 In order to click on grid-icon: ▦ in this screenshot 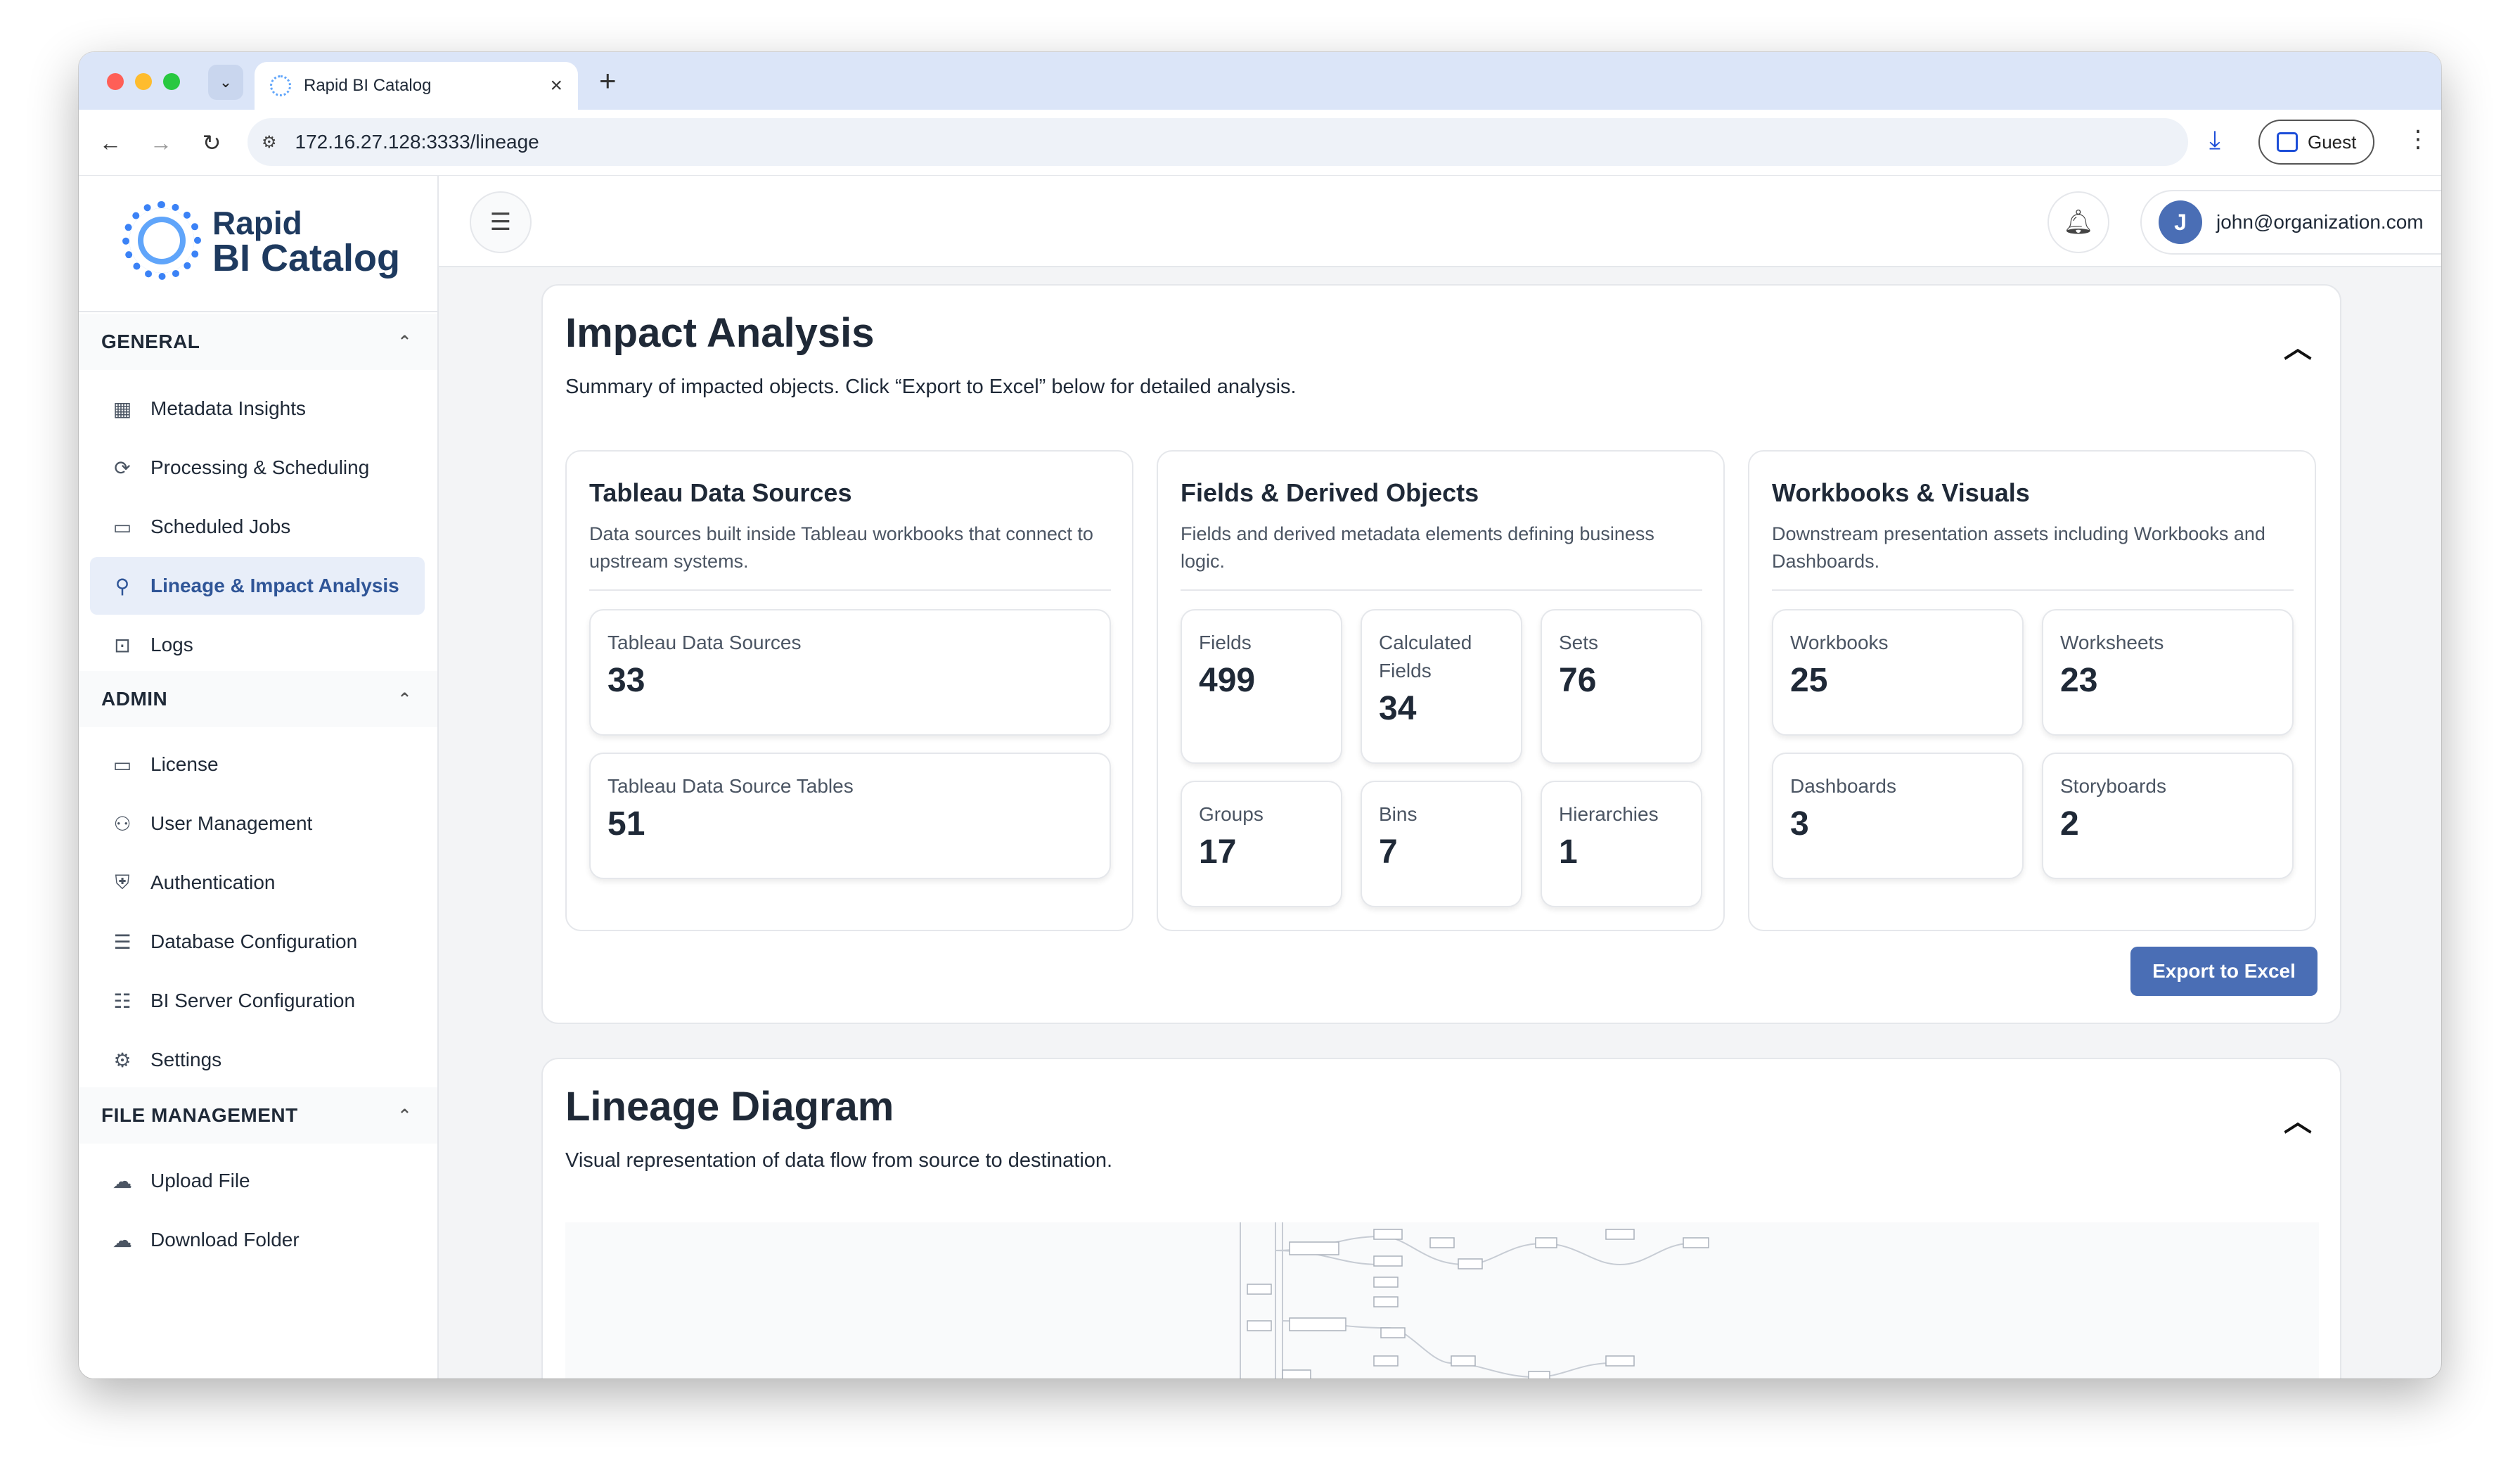, I will do `click(122, 409)`.